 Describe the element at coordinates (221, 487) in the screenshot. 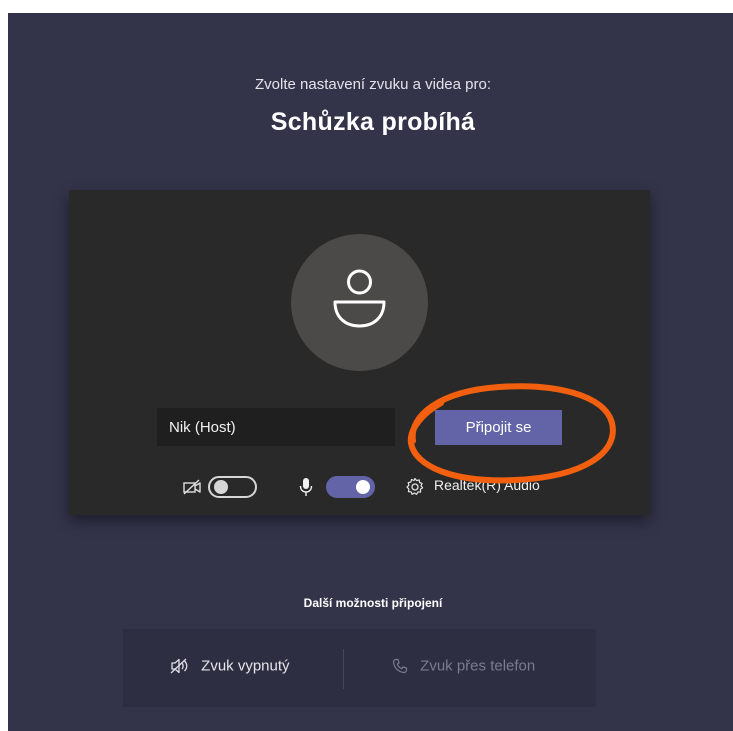

I see `camera-toggle-knob` at that location.